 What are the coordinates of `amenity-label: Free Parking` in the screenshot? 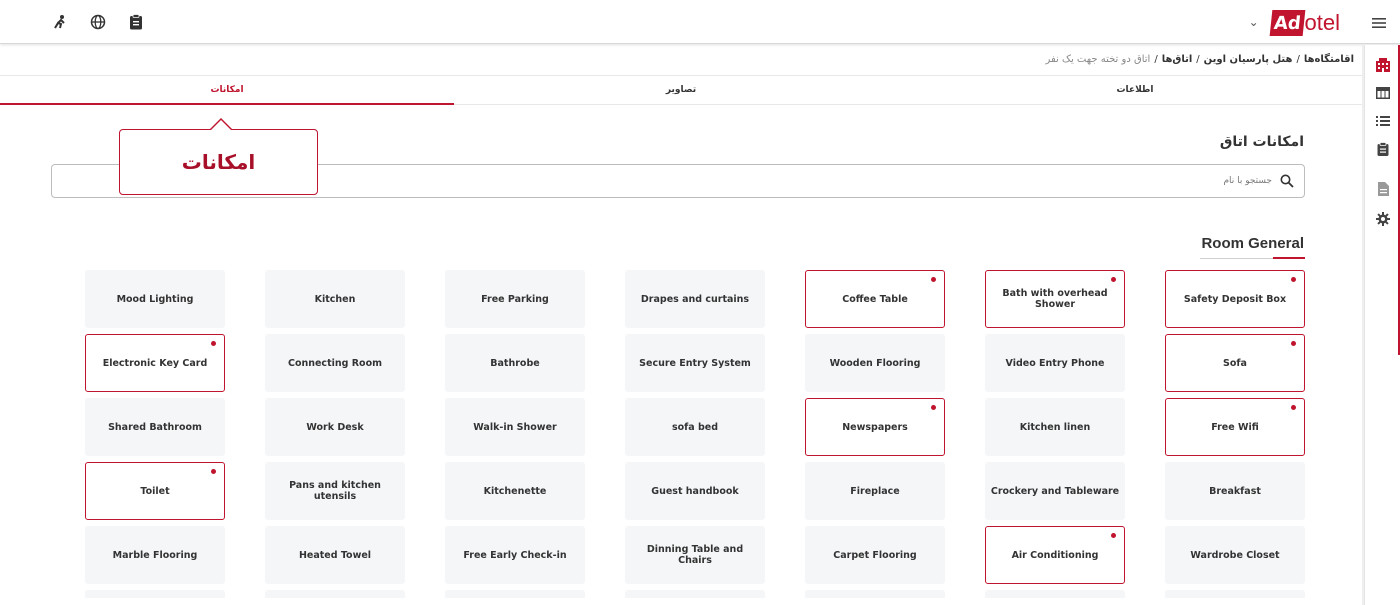 It's located at (515, 299).